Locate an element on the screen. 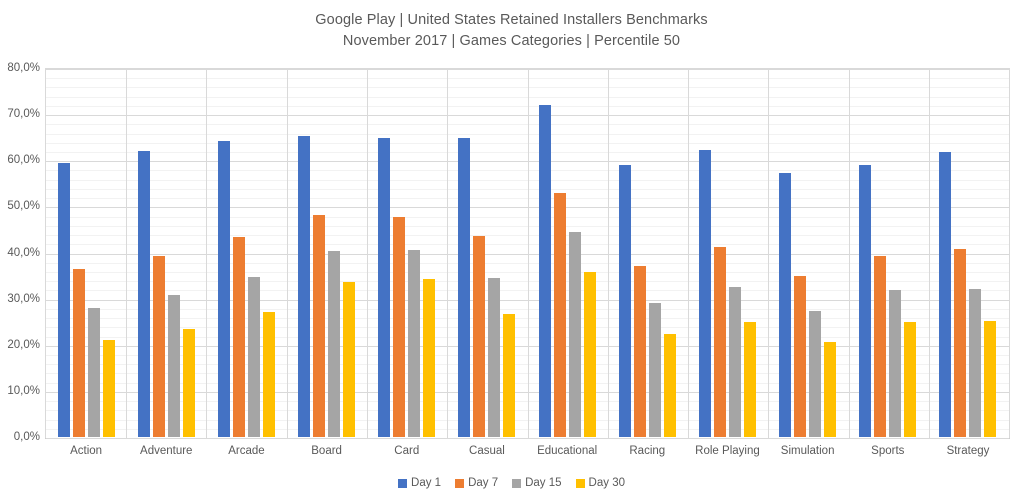  legend-item: Day 1 is located at coordinates (419, 483).